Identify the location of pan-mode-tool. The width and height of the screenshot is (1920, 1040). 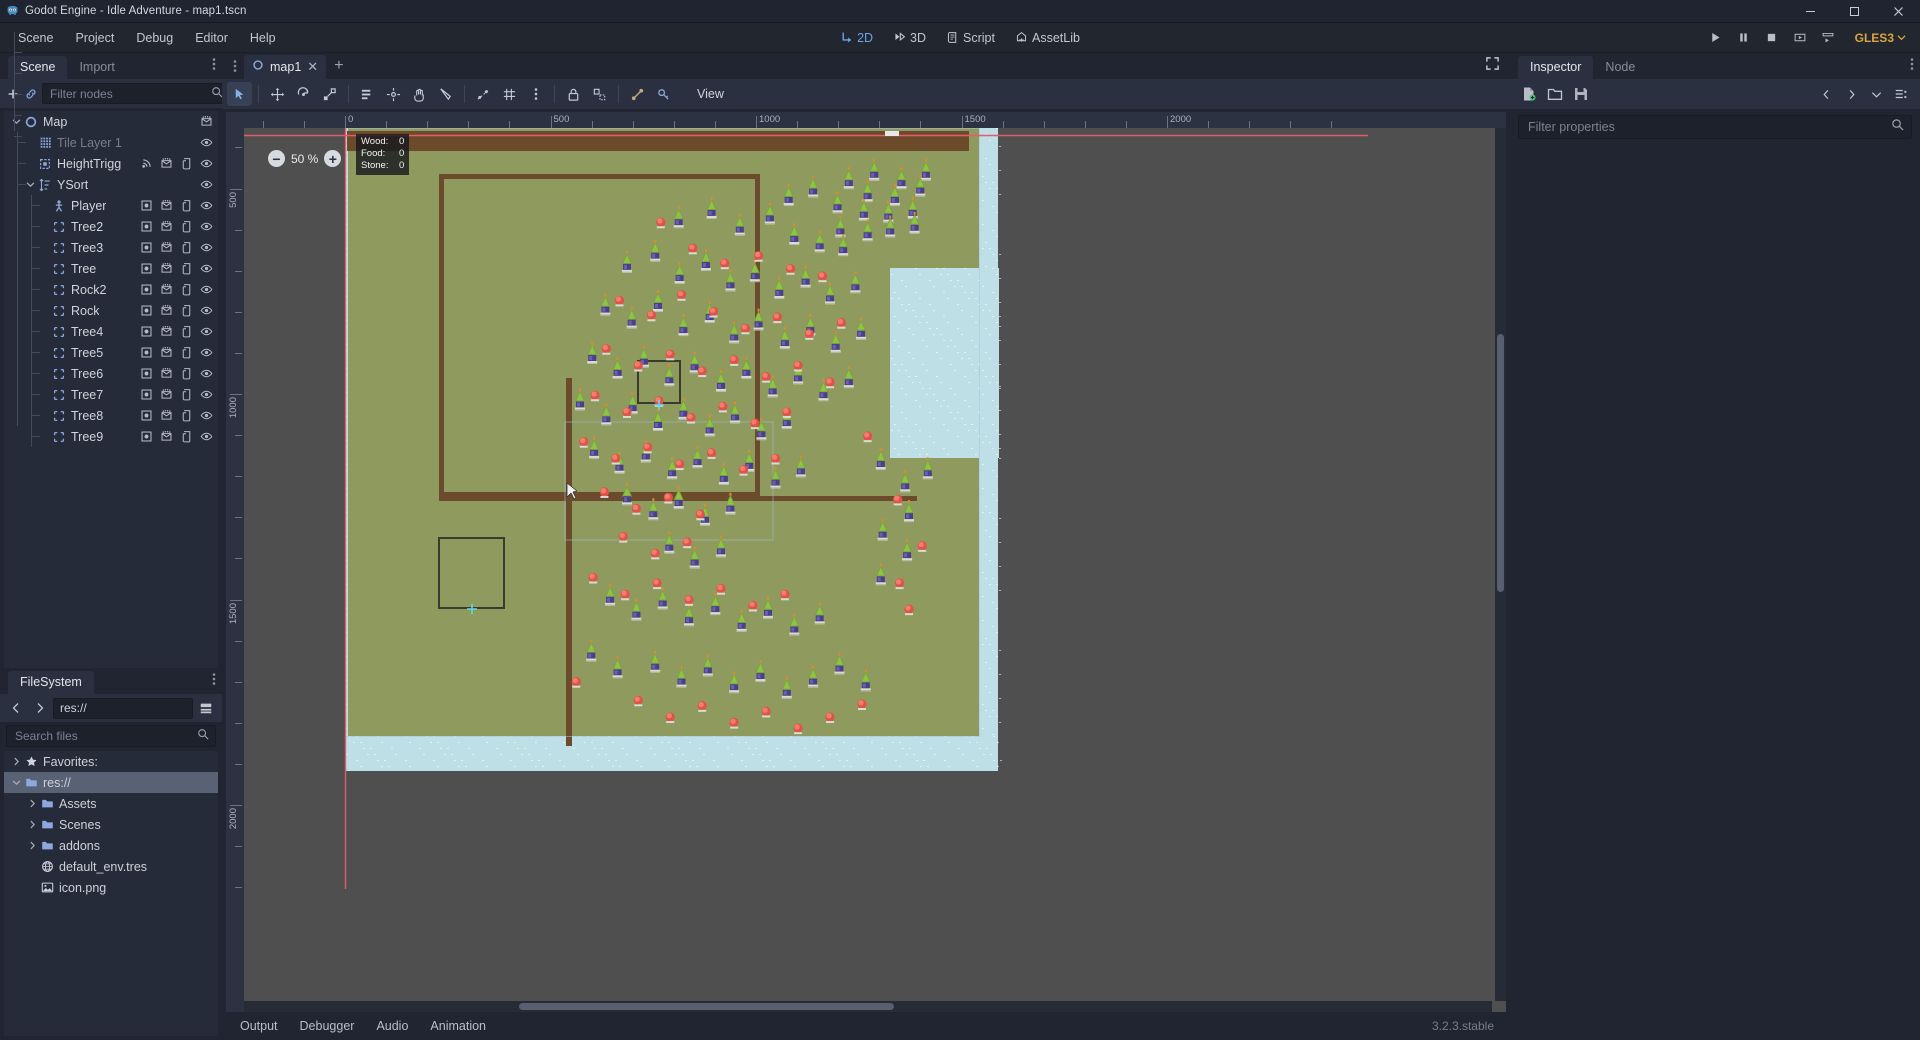
(419, 94).